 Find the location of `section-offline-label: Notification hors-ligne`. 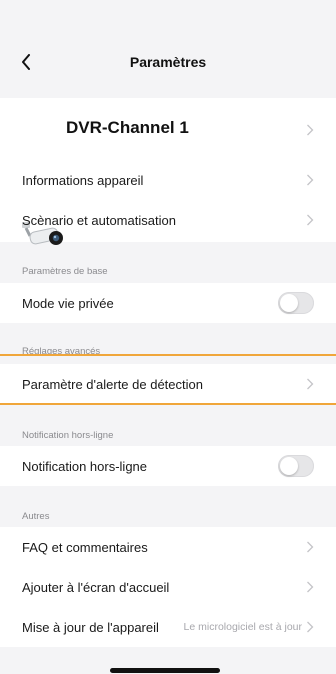

section-offline-label: Notification hors-ligne is located at coordinates (68, 435).